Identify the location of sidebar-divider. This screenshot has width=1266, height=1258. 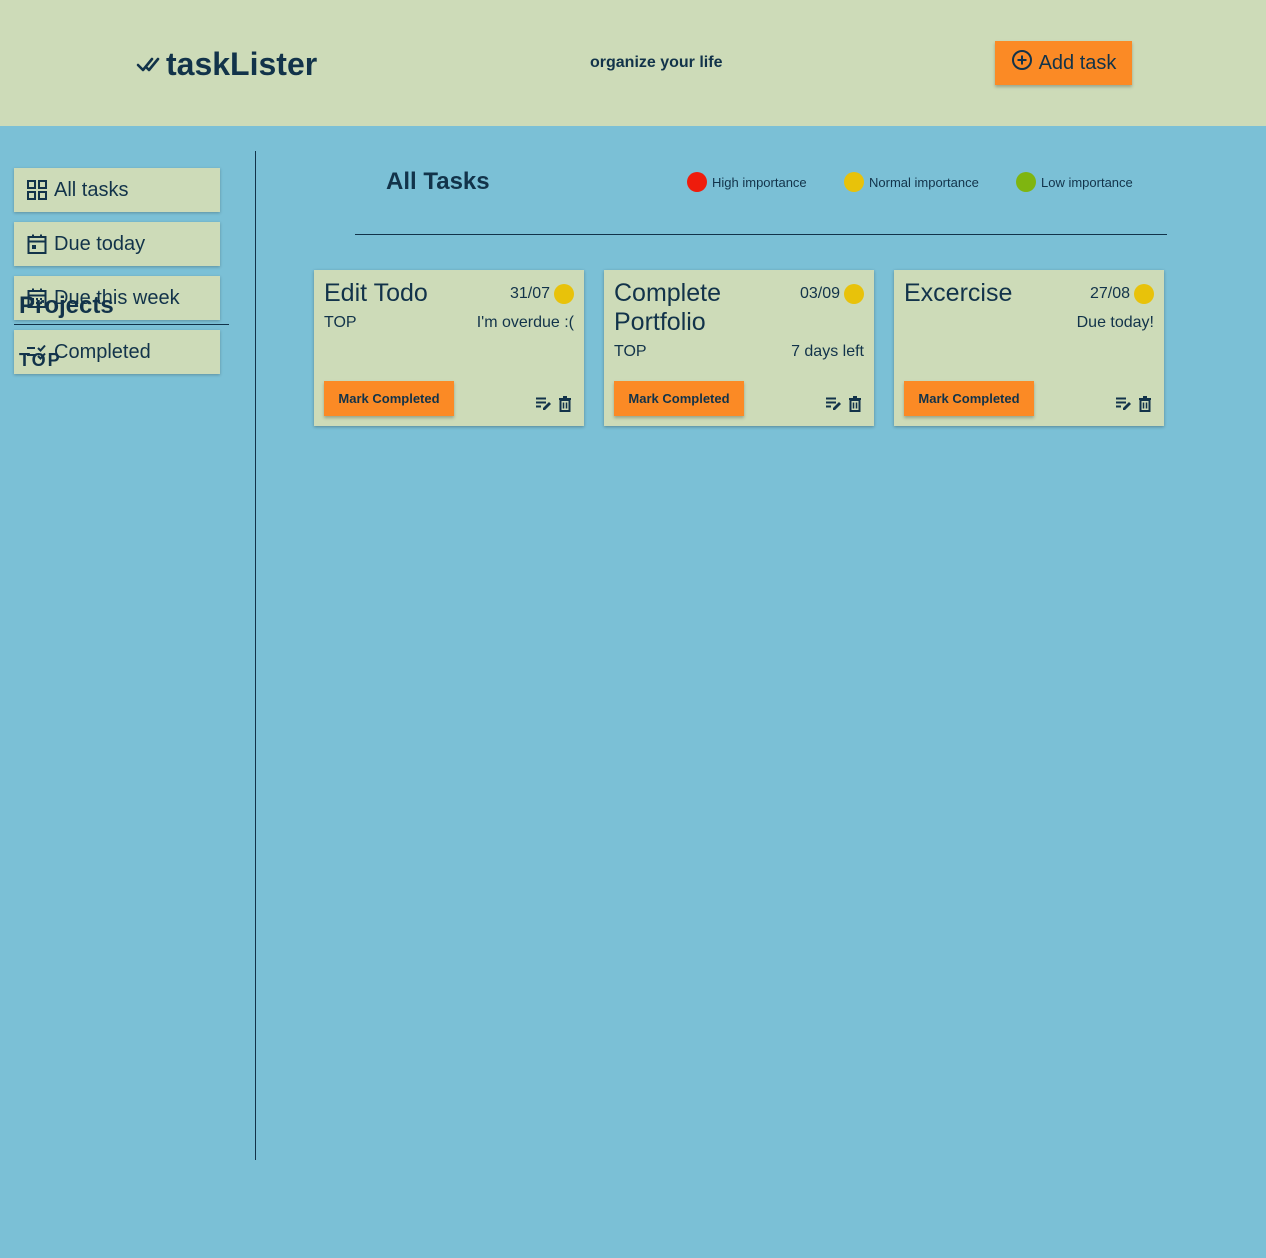
(255, 655).